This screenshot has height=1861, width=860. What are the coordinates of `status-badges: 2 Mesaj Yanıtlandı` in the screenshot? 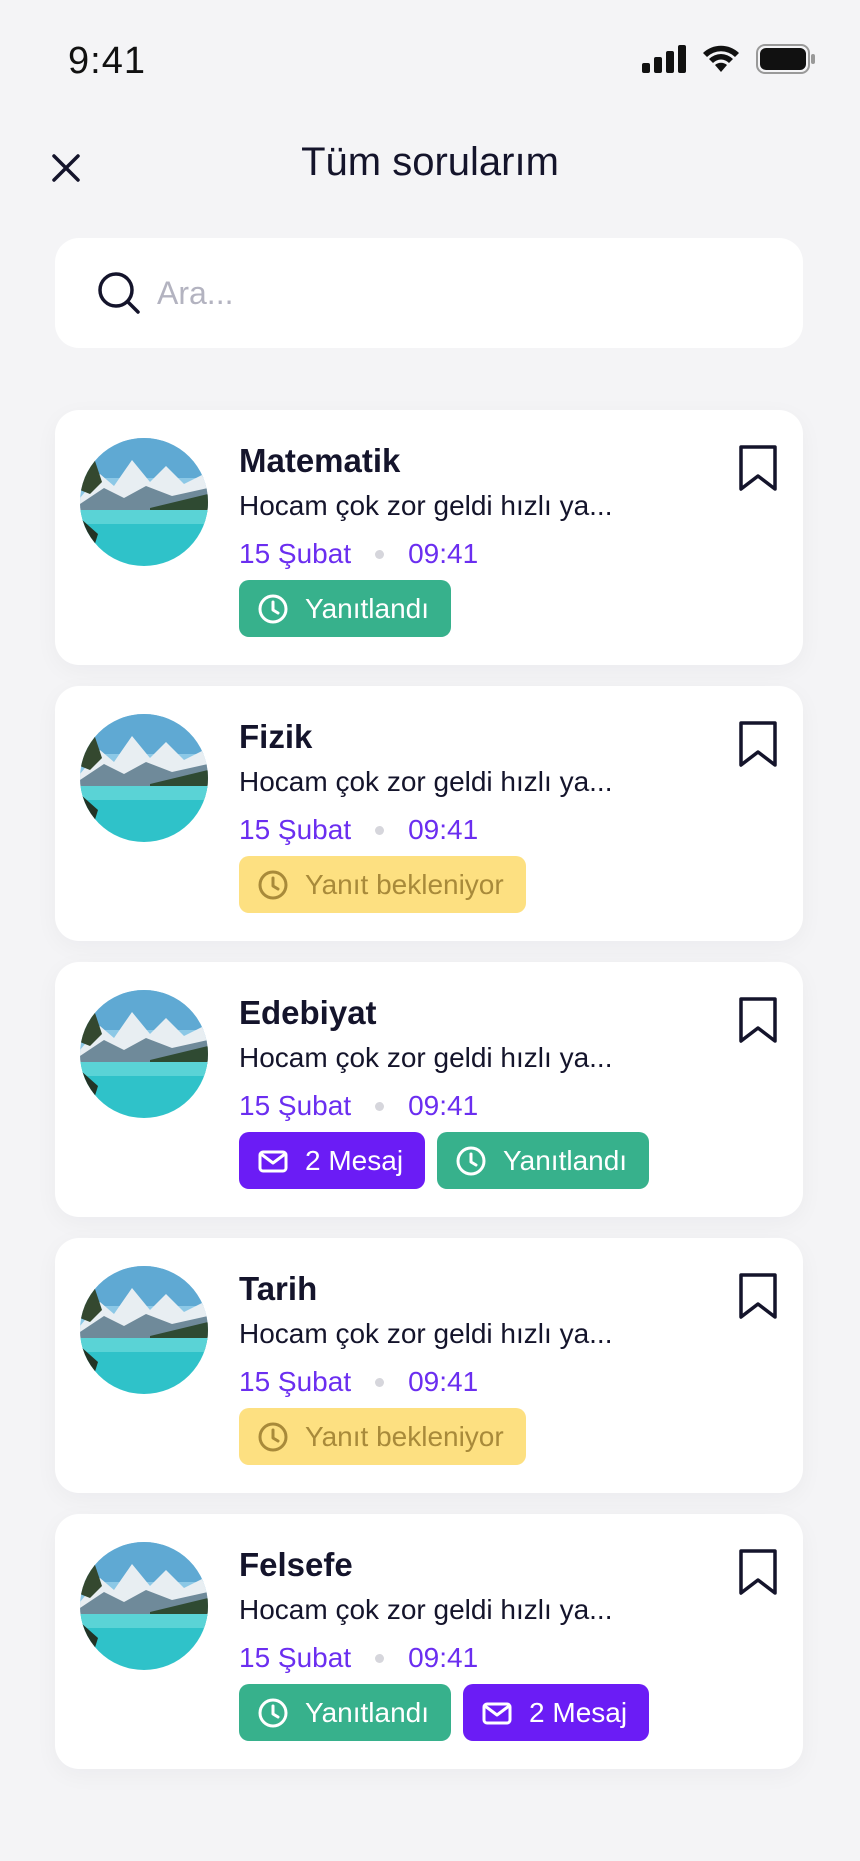 It's located at (444, 1160).